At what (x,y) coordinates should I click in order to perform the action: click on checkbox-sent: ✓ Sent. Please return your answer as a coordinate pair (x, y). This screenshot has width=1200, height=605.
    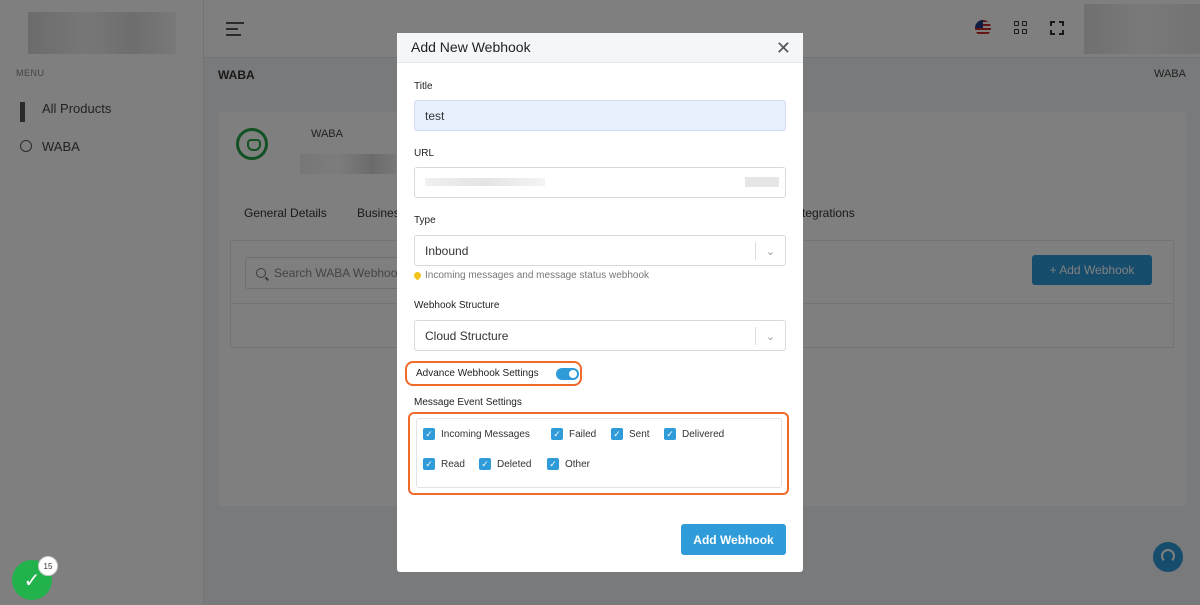
    Looking at the image, I should click on (630, 434).